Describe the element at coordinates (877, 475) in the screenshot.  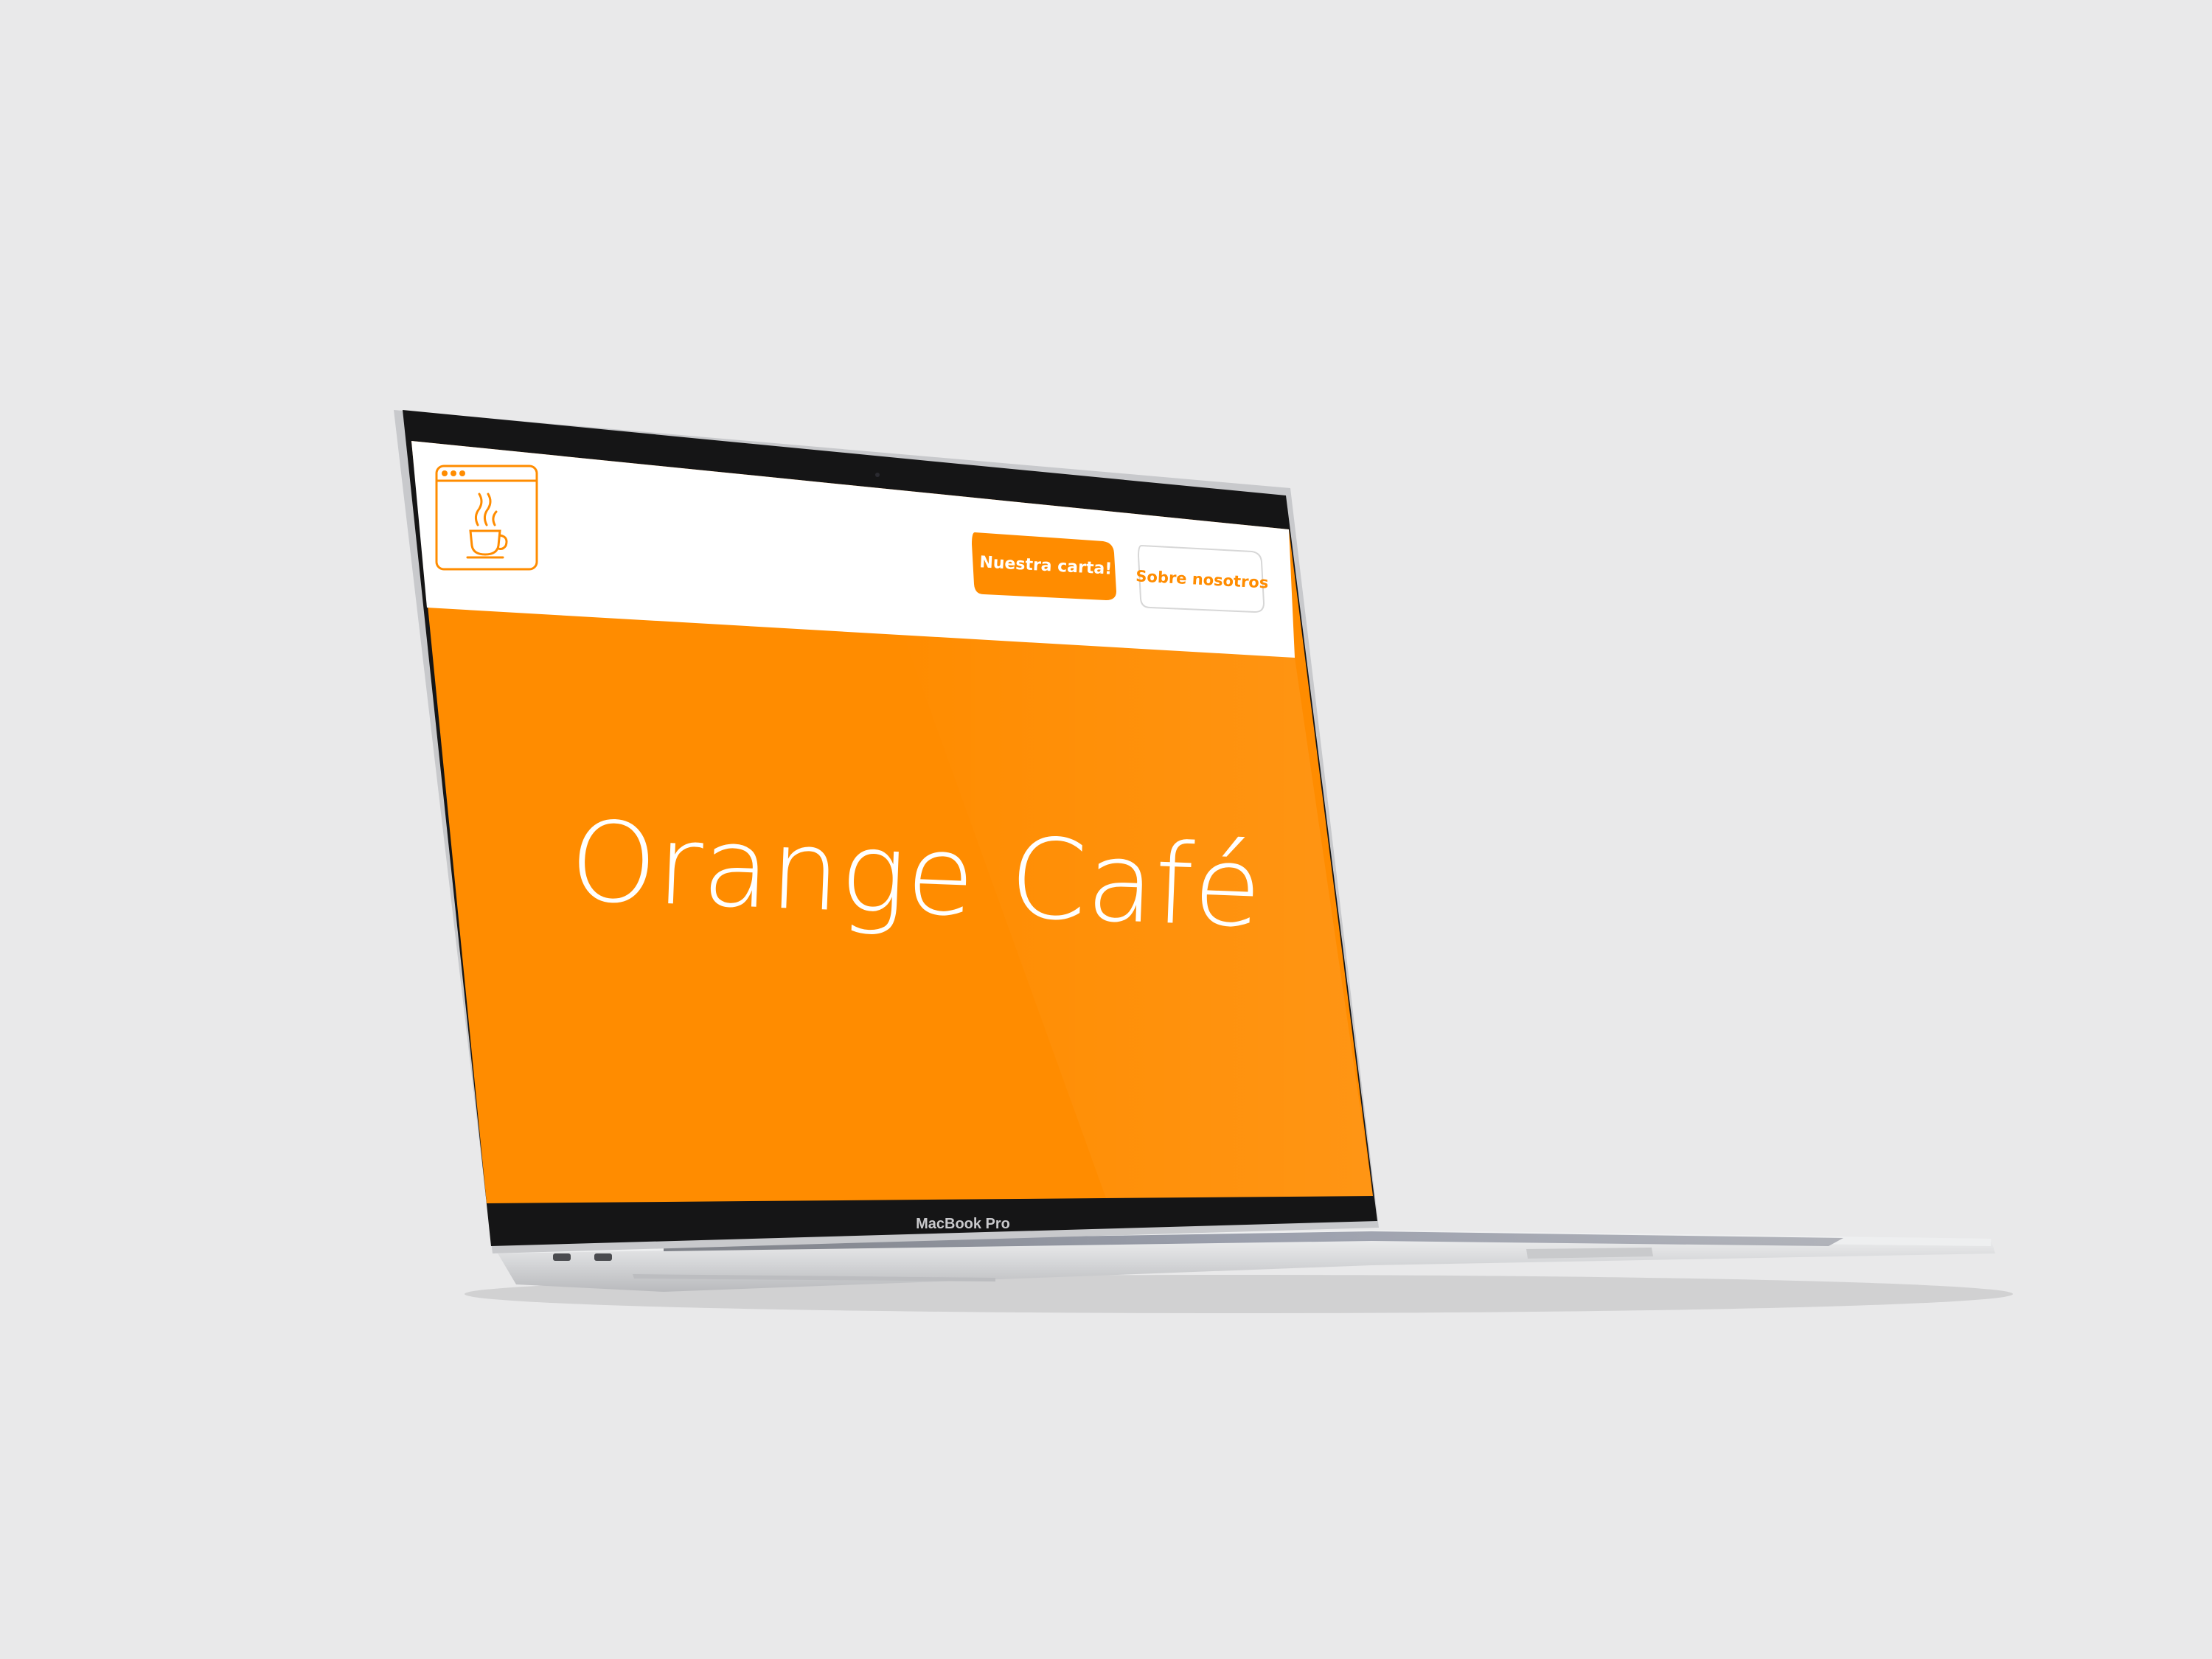
I see `webcam` at that location.